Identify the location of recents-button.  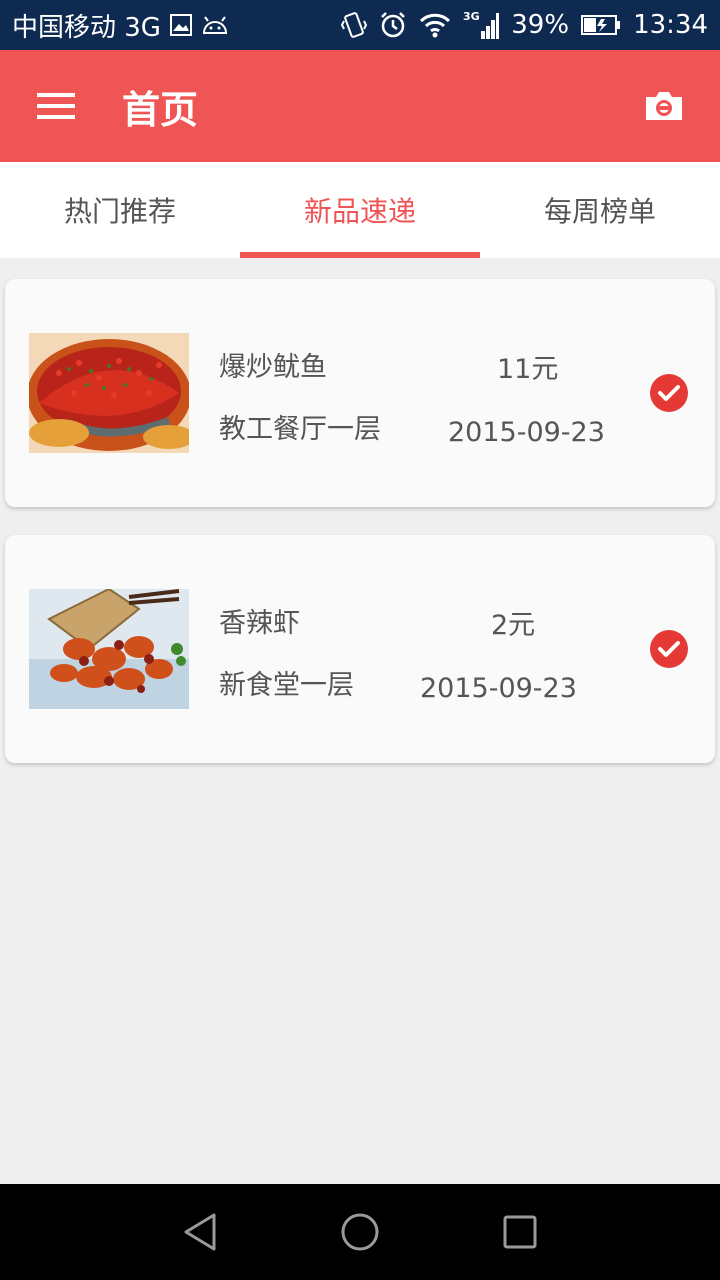
(520, 1232).